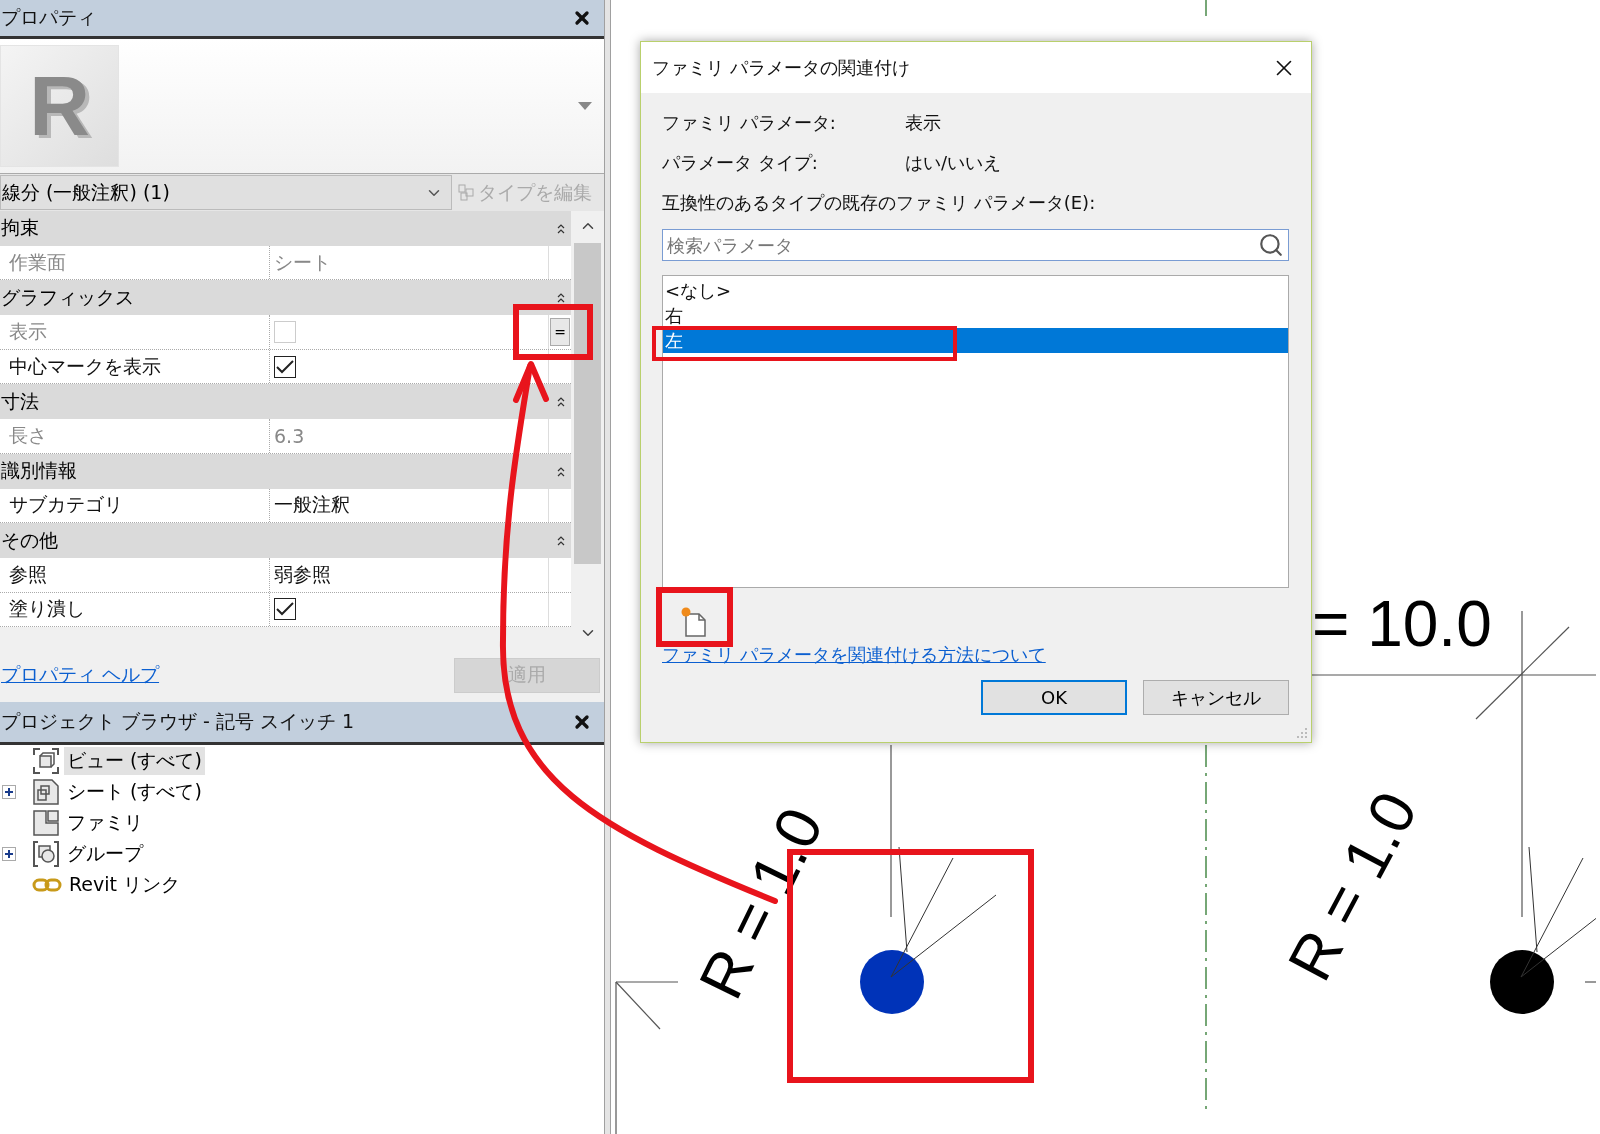 This screenshot has height=1134, width=1600. What do you see at coordinates (285, 298) in the screenshot?
I see `group-header: グラフィックス` at bounding box center [285, 298].